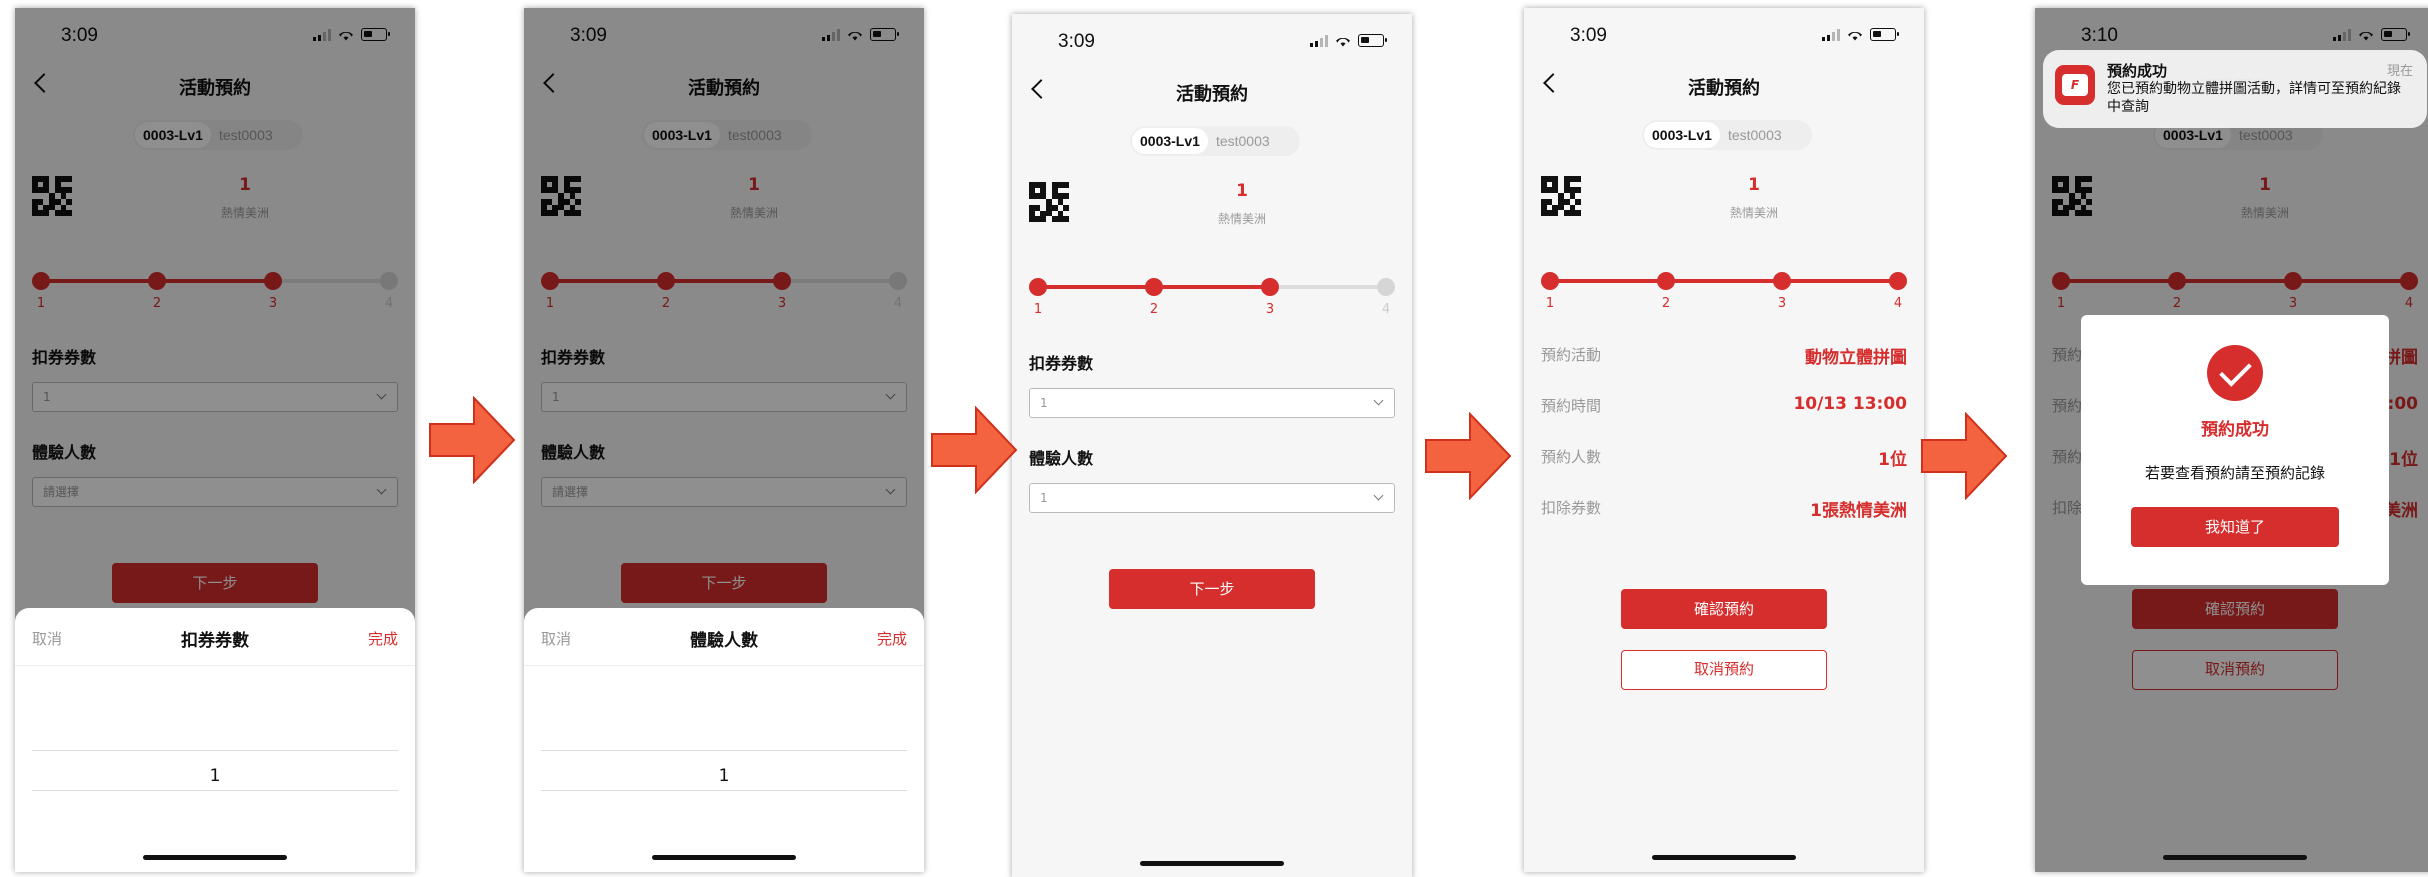 The height and width of the screenshot is (877, 2428). Describe the element at coordinates (2235, 450) in the screenshot. I see `success-dialog: 預約成功 若要查看預約請至預約記錄 我知道了` at that location.